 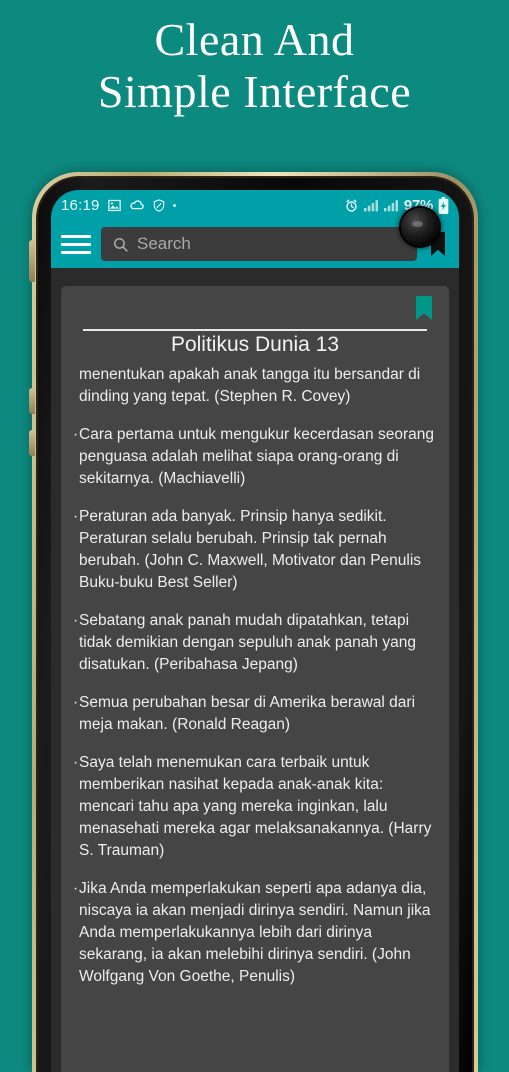 I want to click on search-icon, so click(x=120, y=244).